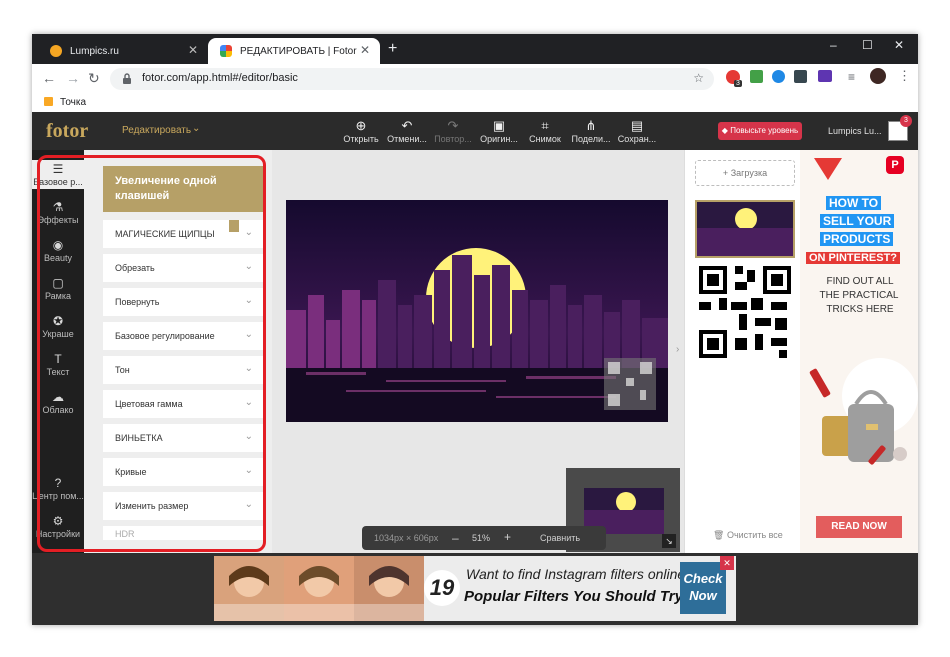 This screenshot has height=657, width=950. What do you see at coordinates (127, 78) in the screenshot?
I see `lock-icon` at bounding box center [127, 78].